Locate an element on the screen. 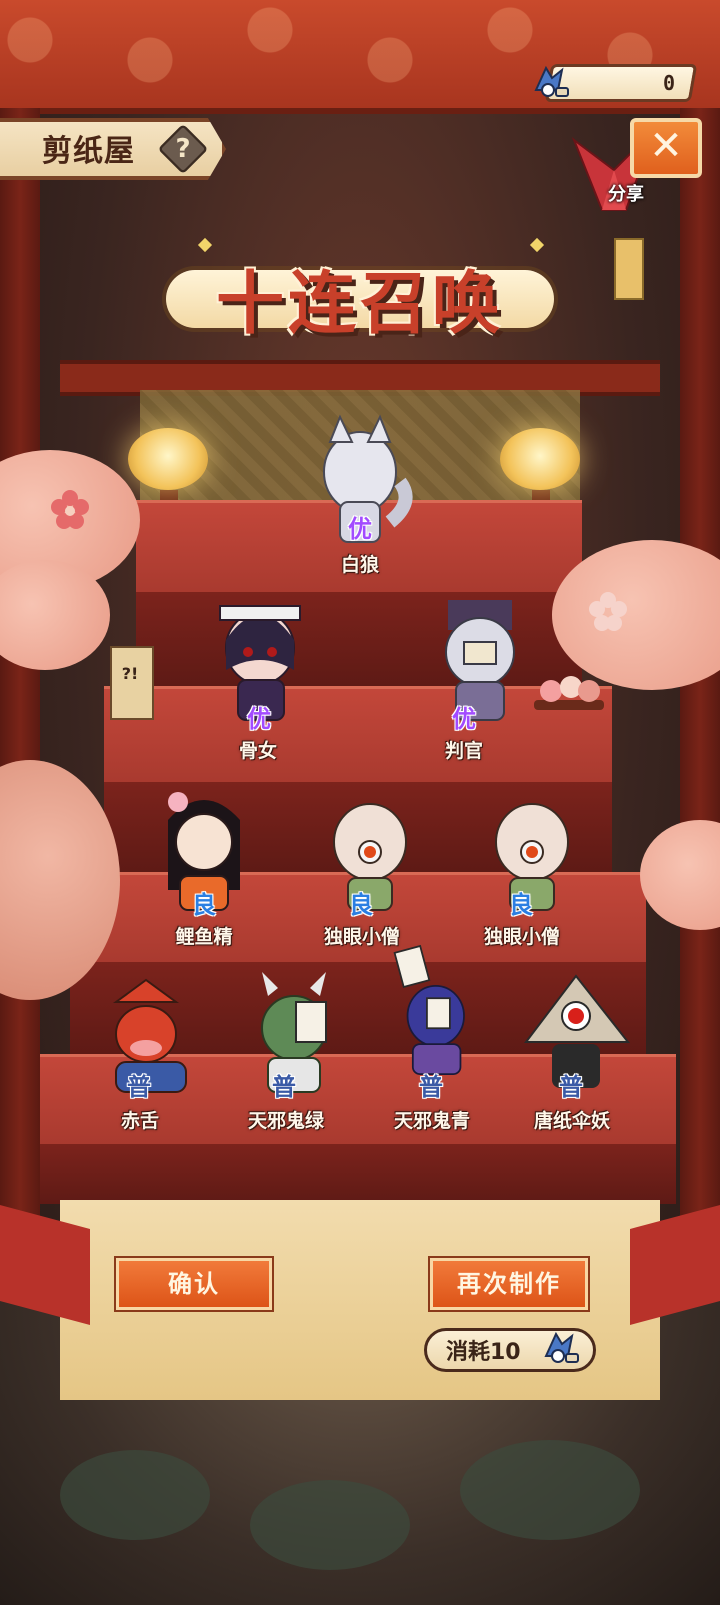  wooden-sign is located at coordinates (132, 683).